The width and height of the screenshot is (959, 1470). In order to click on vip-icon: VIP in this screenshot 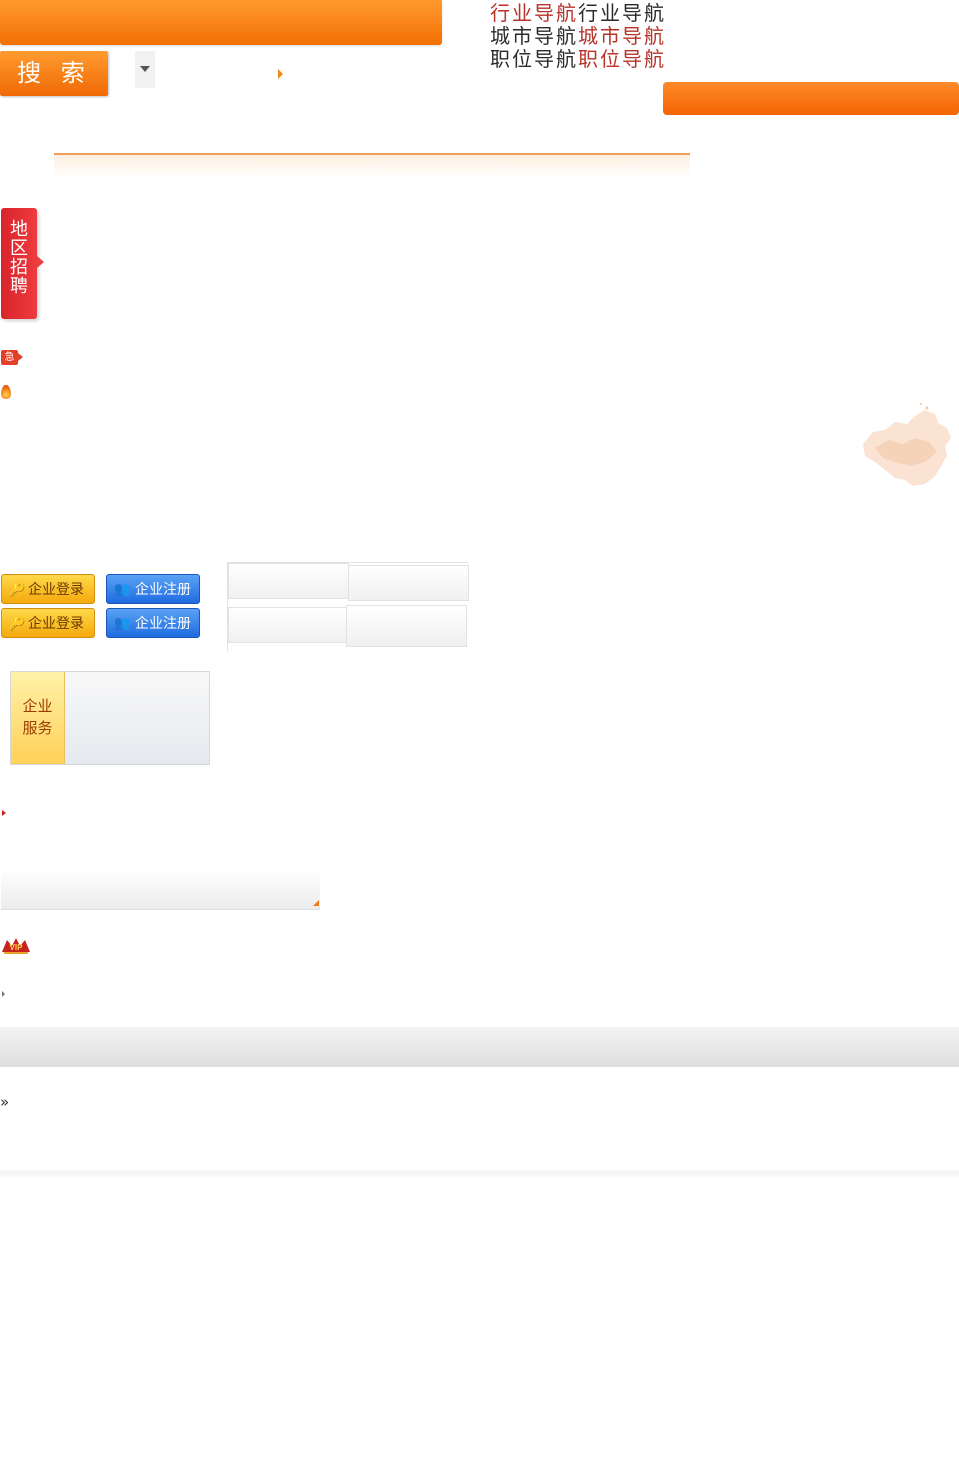, I will do `click(16, 946)`.